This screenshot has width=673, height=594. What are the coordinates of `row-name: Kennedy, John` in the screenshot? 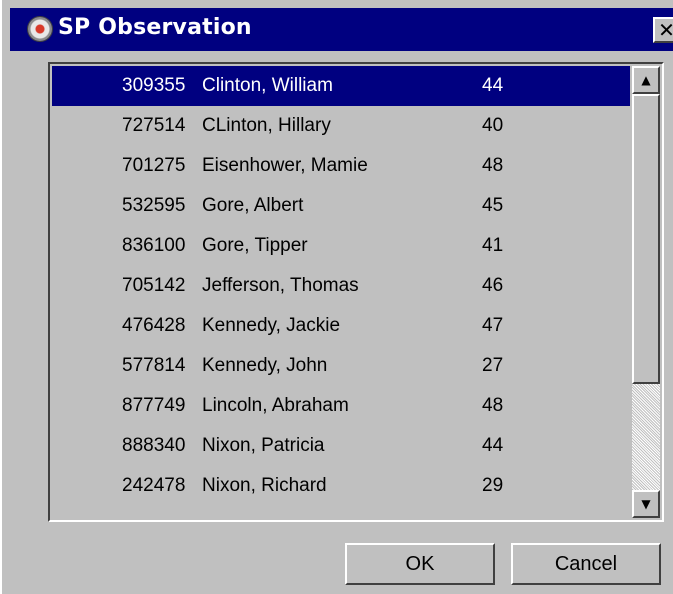 It's located at (265, 365).